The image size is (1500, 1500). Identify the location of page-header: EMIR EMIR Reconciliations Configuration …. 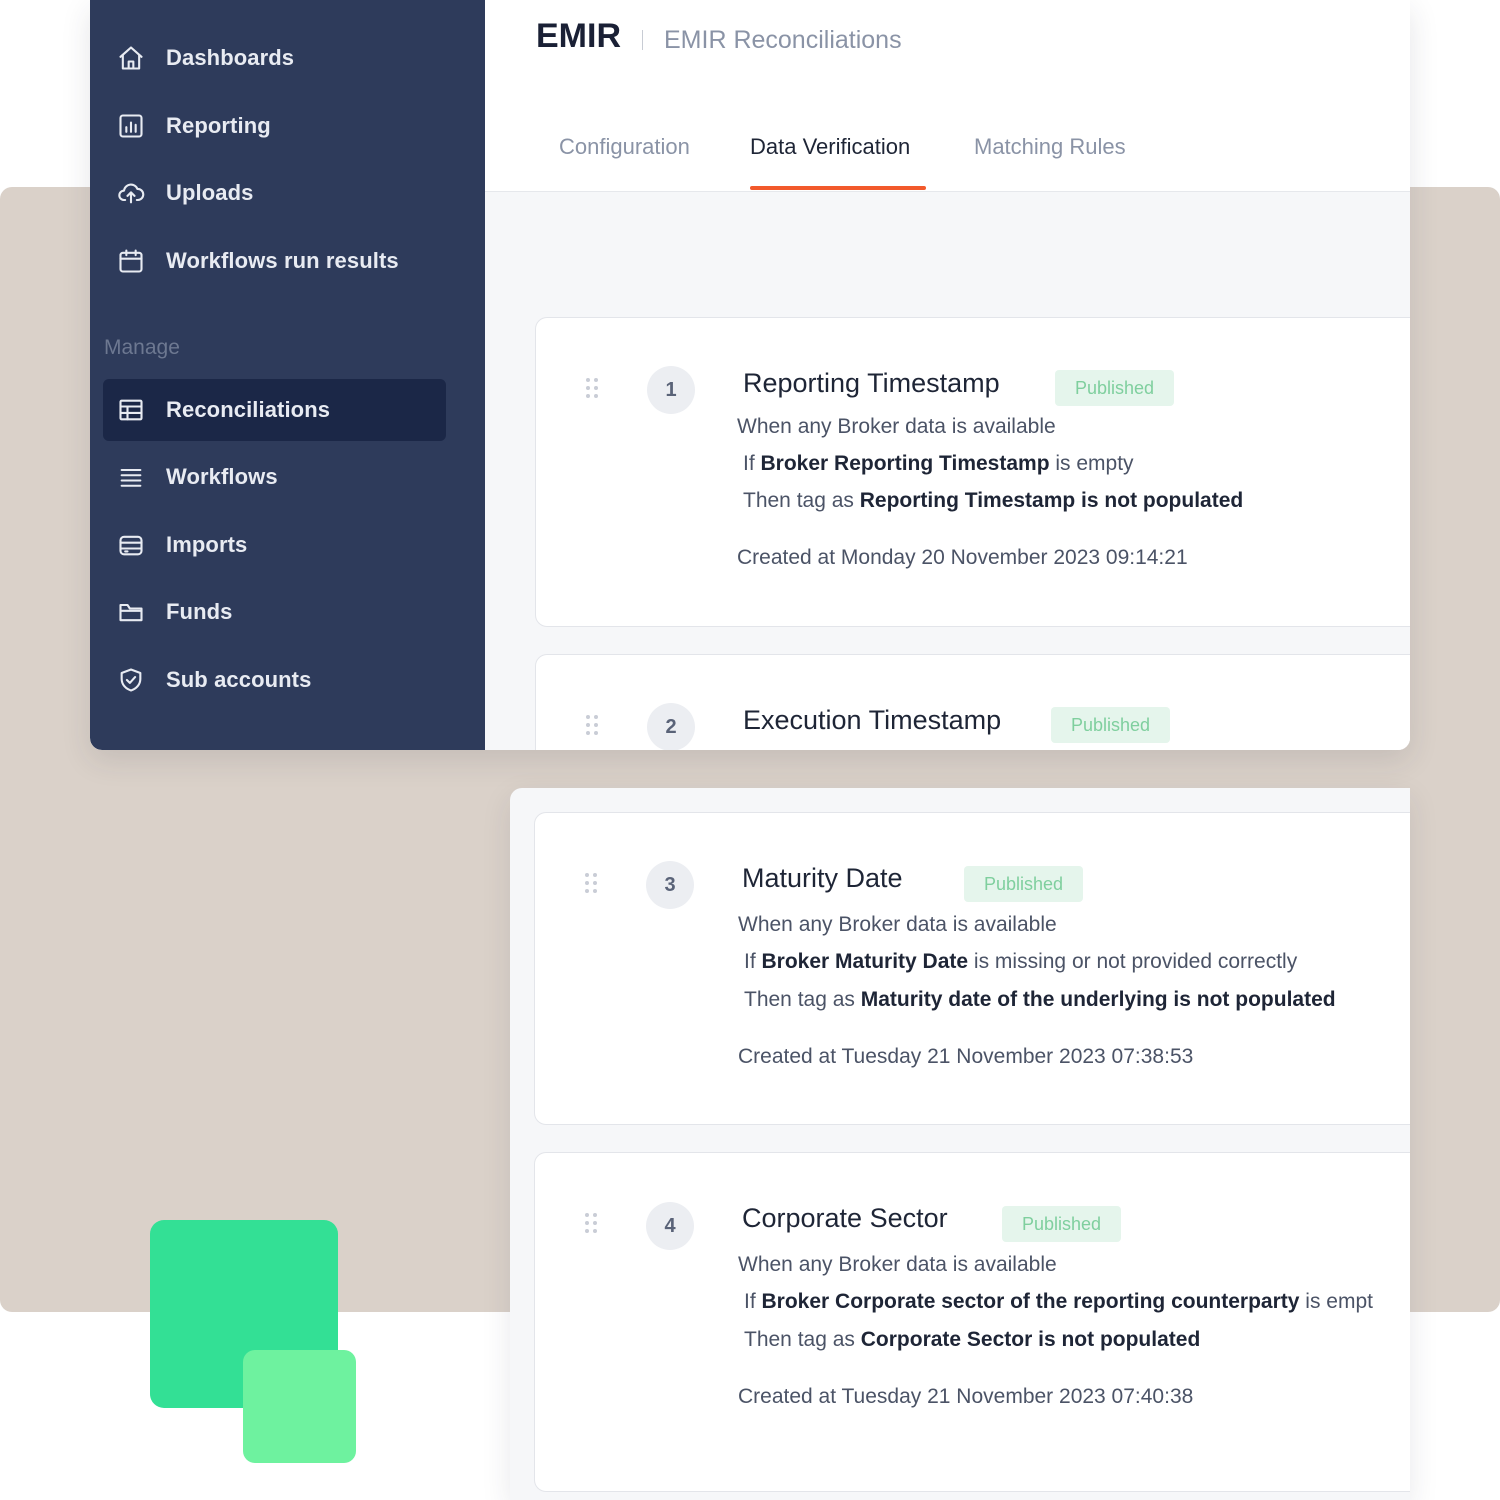
(947, 96).